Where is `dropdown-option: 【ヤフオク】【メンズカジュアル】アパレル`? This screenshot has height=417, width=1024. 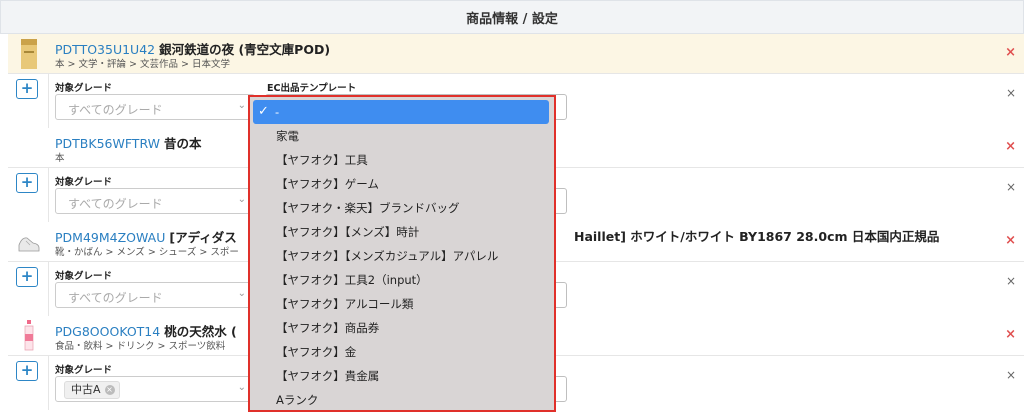
dropdown-option: 【ヤフオク】【メンズカジュアル】アパレル is located at coordinates (402, 256).